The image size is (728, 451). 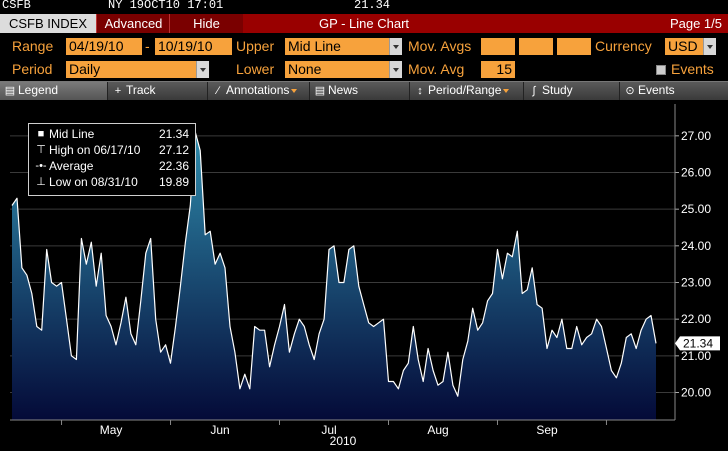 I want to click on legend-row-average: -•- Average 22.36, so click(x=112, y=166).